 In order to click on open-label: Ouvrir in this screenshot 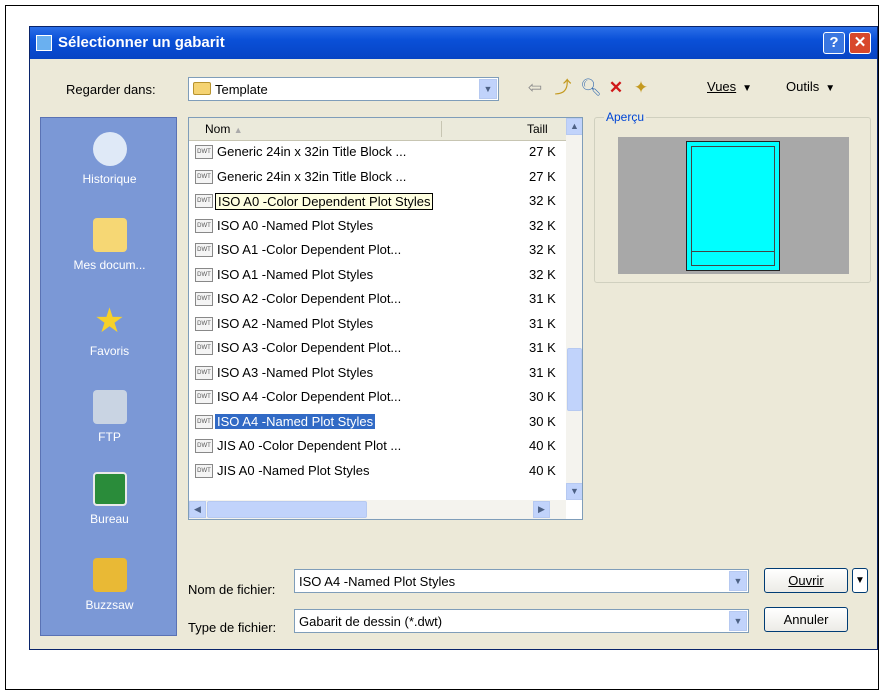, I will do `click(806, 580)`.